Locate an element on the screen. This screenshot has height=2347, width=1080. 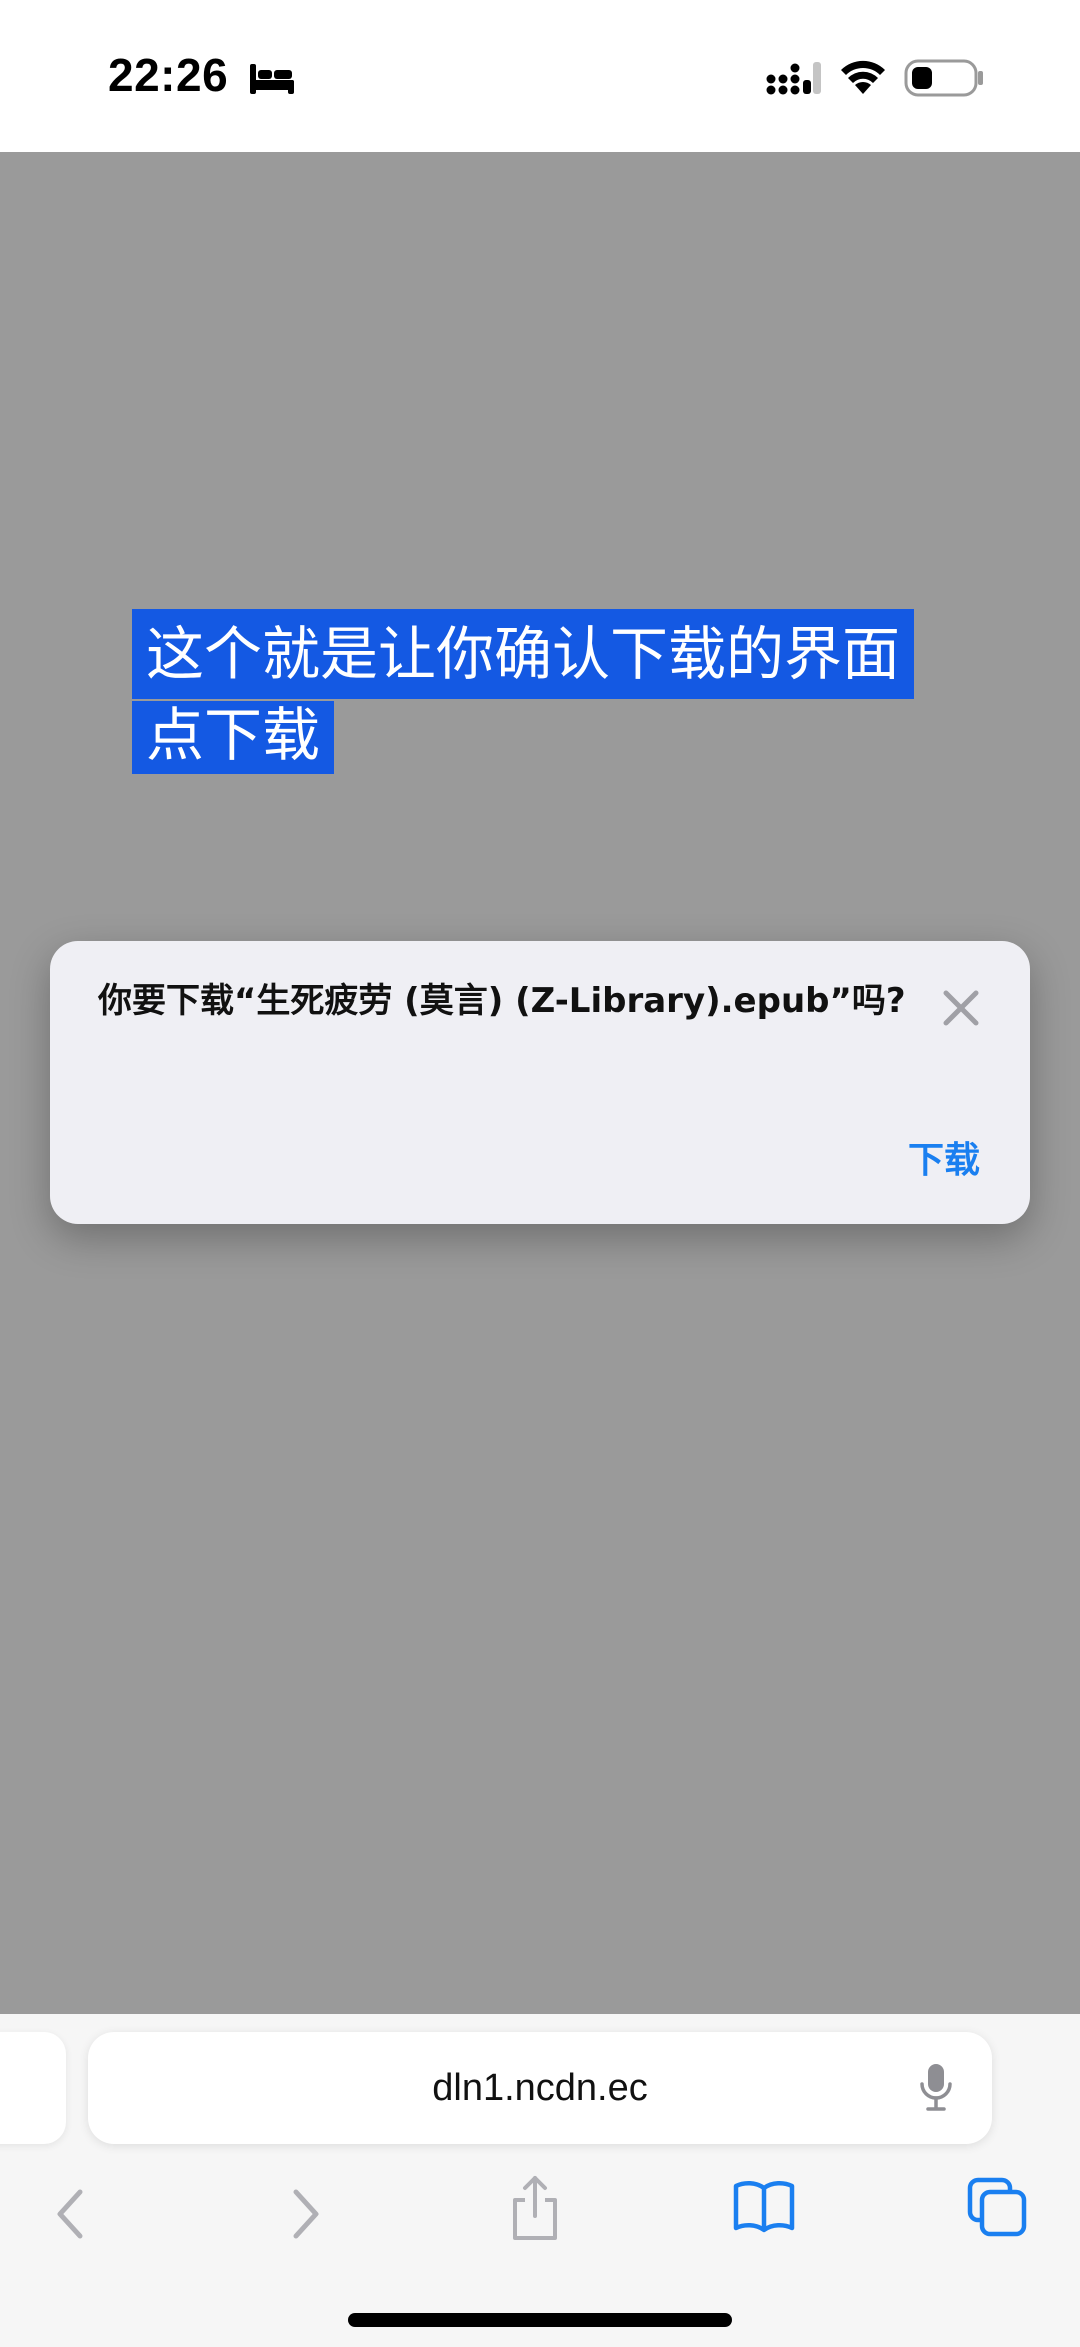
bookmarks-icon is located at coordinates (764, 2206).